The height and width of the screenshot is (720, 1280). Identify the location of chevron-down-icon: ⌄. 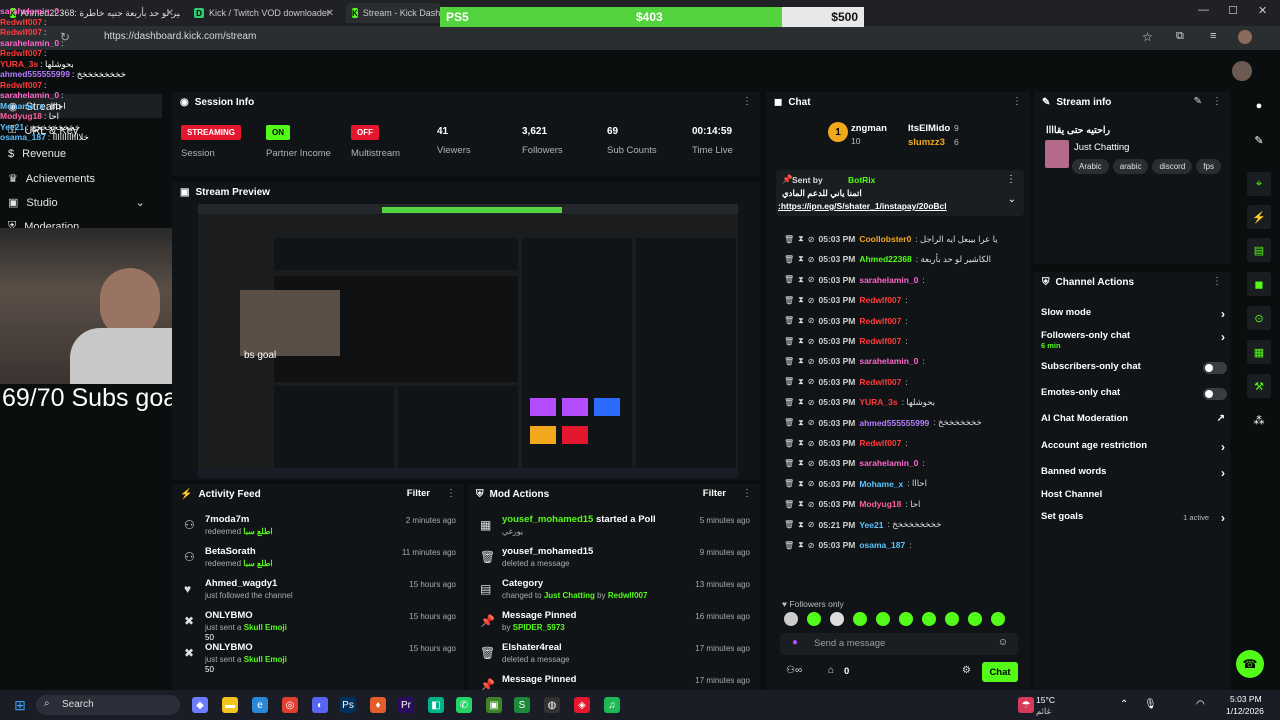
(1012, 199).